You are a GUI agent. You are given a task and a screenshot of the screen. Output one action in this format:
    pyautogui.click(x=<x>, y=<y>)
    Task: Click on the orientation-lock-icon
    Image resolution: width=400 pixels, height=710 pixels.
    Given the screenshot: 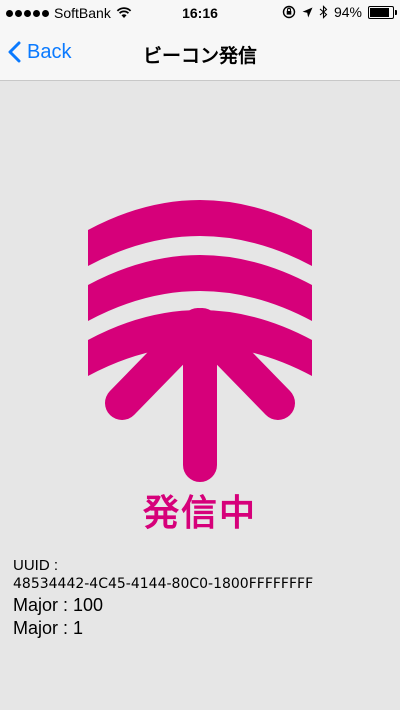 What is the action you would take?
    pyautogui.click(x=289, y=12)
    